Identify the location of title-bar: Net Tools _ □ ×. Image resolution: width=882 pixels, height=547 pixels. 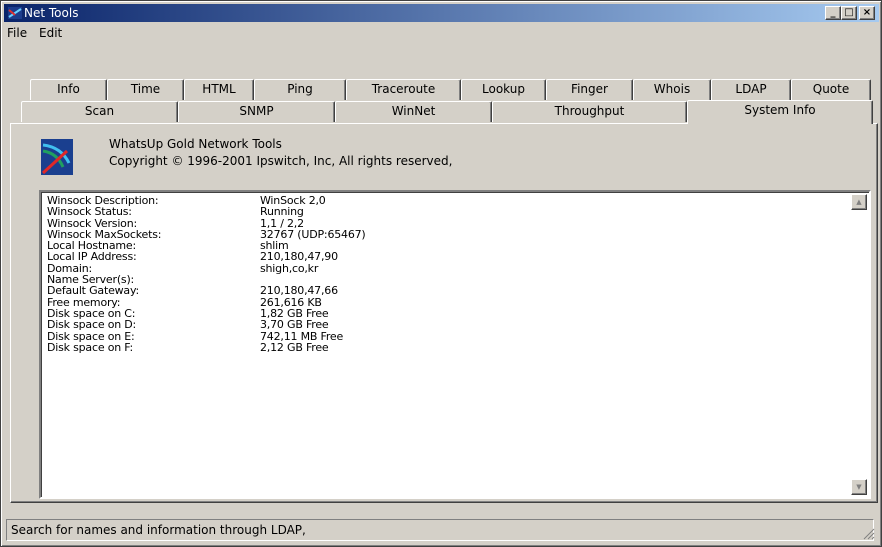
(441, 13).